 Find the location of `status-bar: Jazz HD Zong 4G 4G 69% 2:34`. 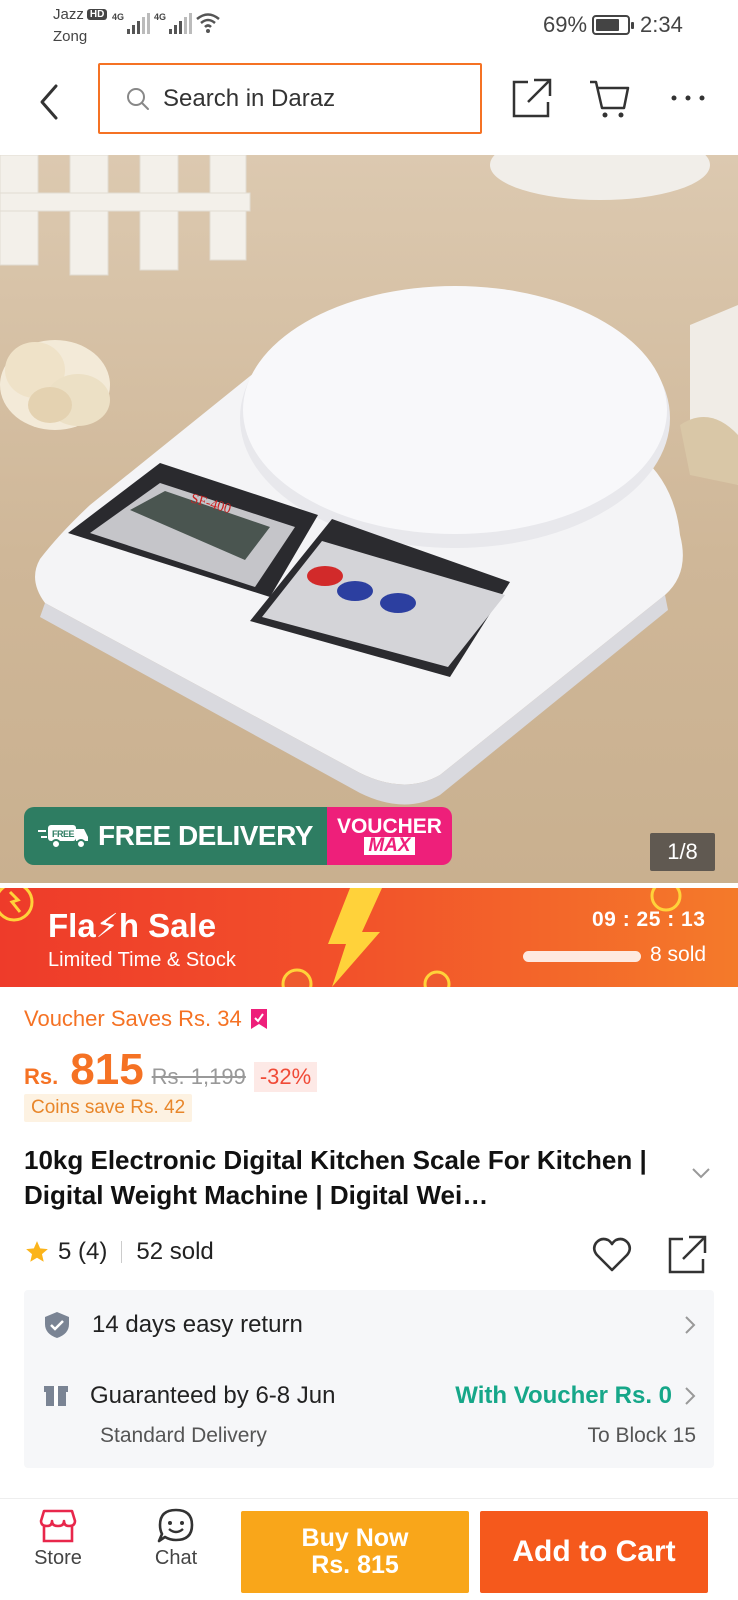

status-bar: Jazz HD Zong 4G 4G 69% 2:34 is located at coordinates (369, 26).